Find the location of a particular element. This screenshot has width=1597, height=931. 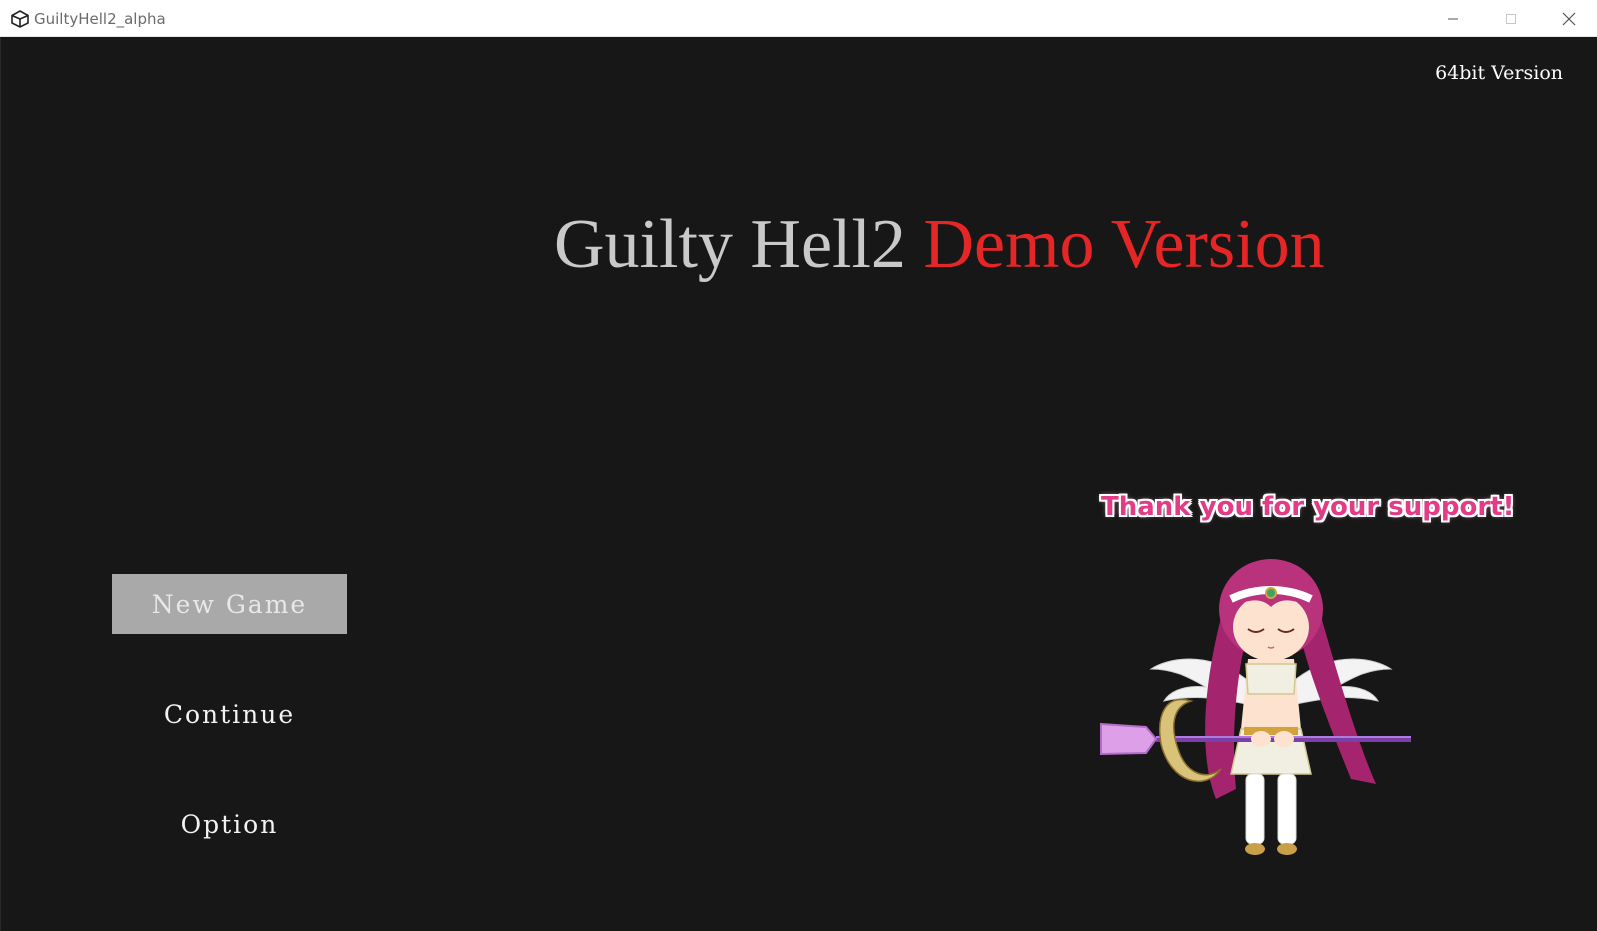

minimize-icon is located at coordinates (1453, 18).